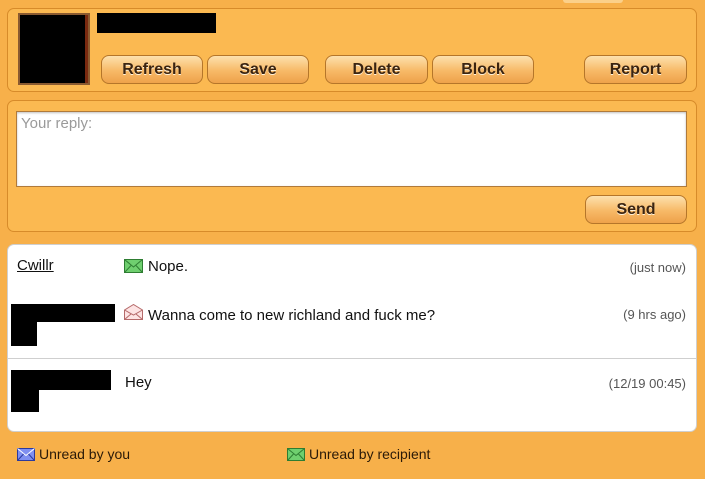 Image resolution: width=705 pixels, height=479 pixels. I want to click on top-tab, so click(593, 1).